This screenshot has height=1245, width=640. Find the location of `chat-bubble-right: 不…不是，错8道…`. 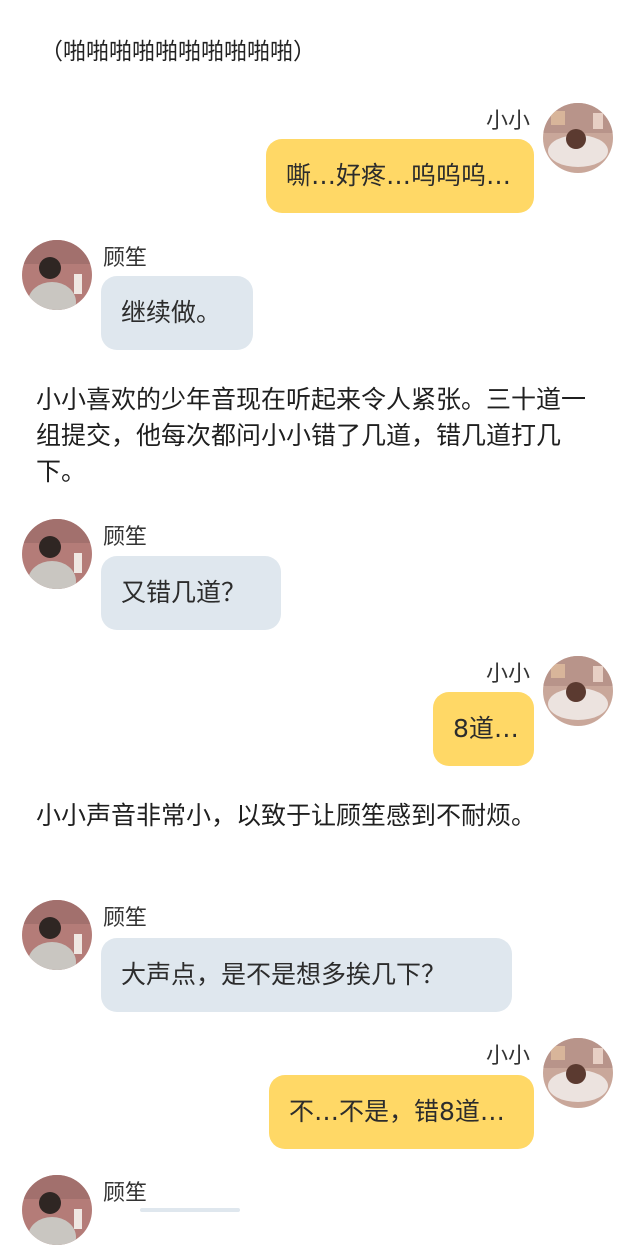

chat-bubble-right: 不…不是，错8道… is located at coordinates (401, 1112).